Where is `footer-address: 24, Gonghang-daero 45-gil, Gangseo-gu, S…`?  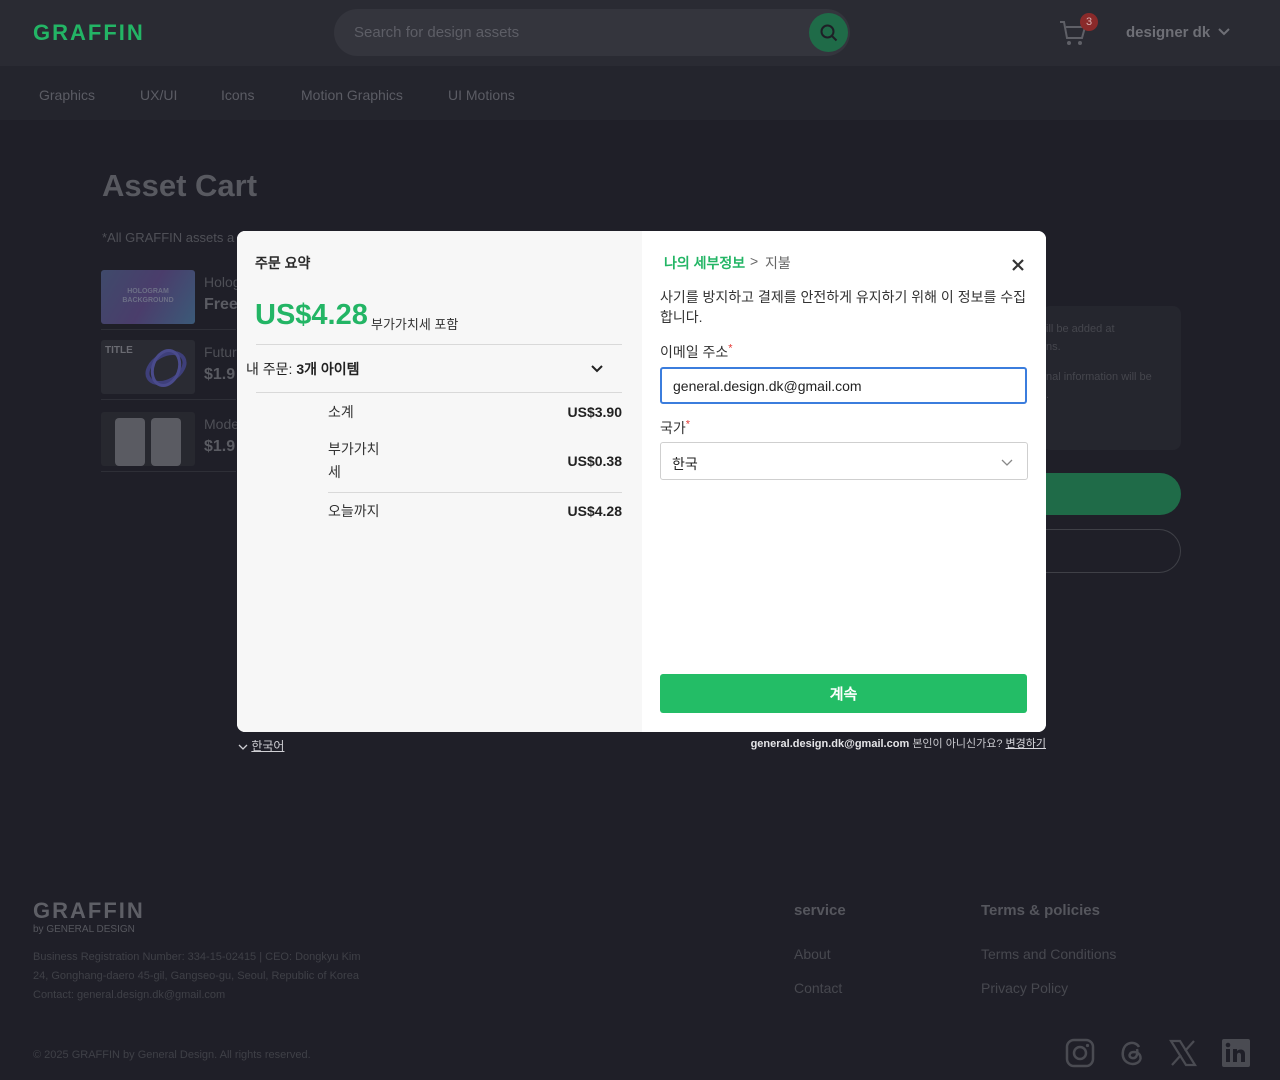 footer-address: 24, Gonghang-daero 45-gil, Gangseo-gu, S… is located at coordinates (196, 976).